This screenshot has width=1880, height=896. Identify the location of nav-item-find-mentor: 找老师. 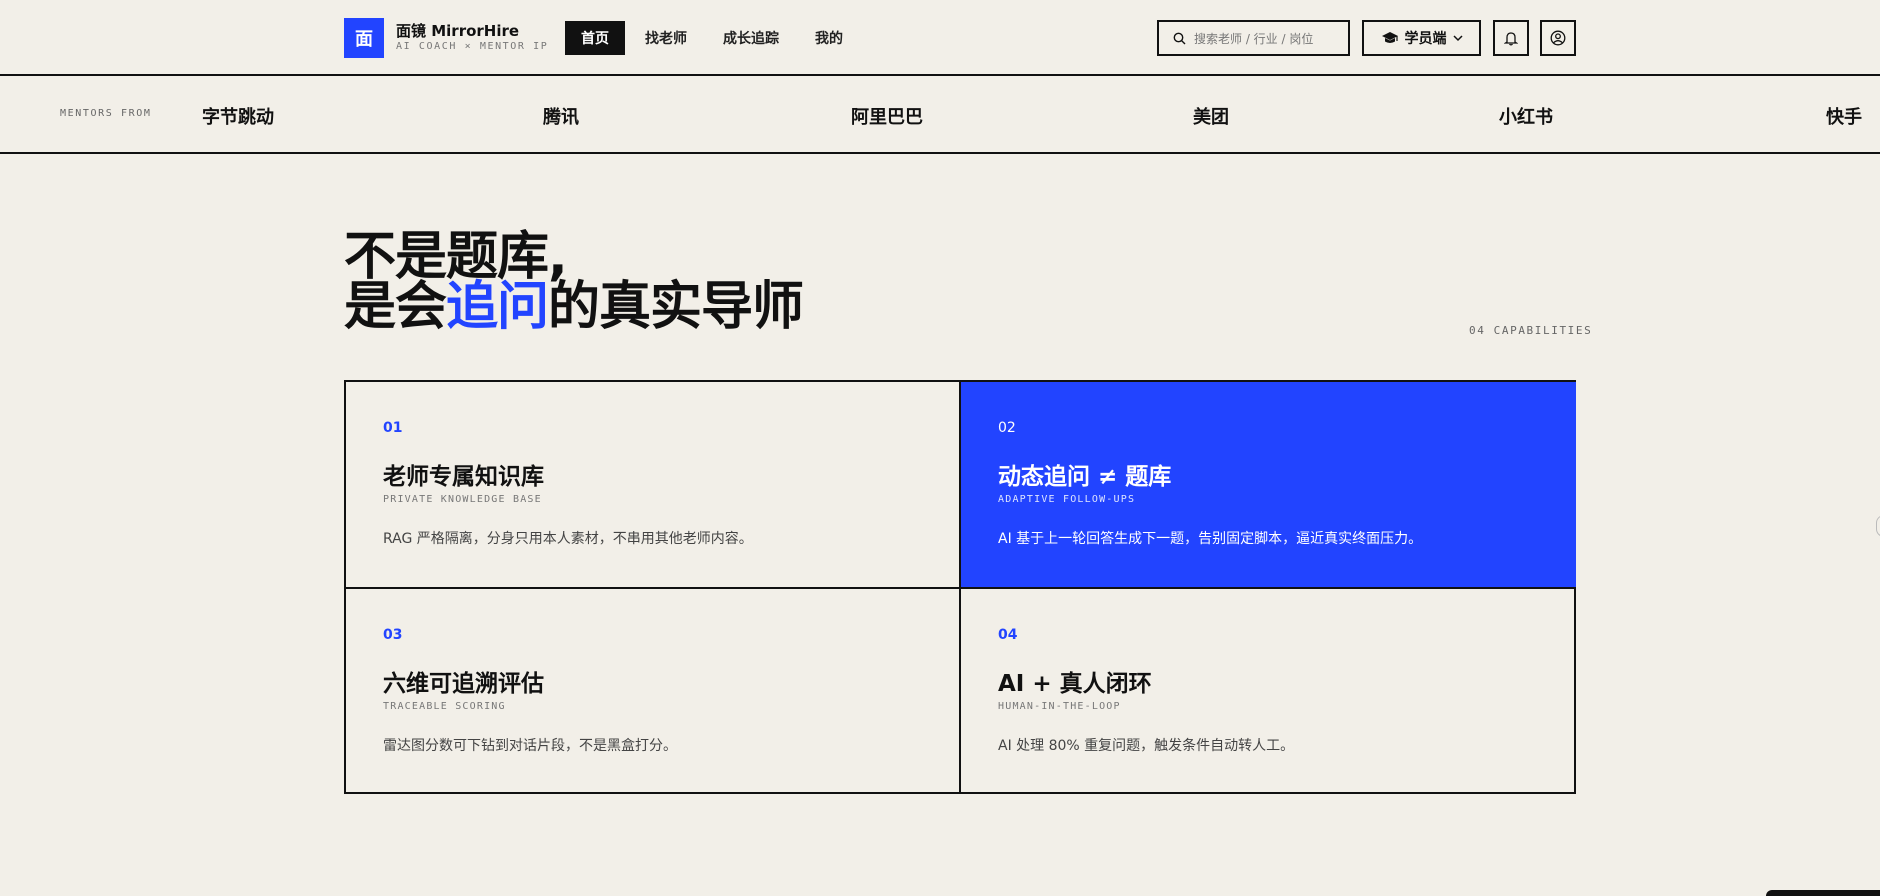
(666, 38).